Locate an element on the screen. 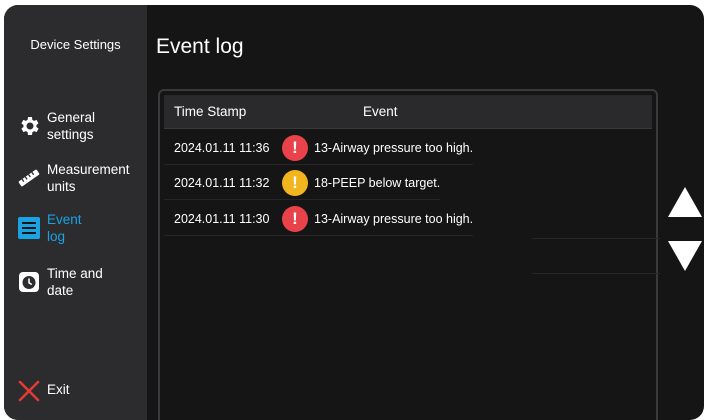 This screenshot has height=420, width=704. sidebar-item-label: Time and date is located at coordinates (75, 282).